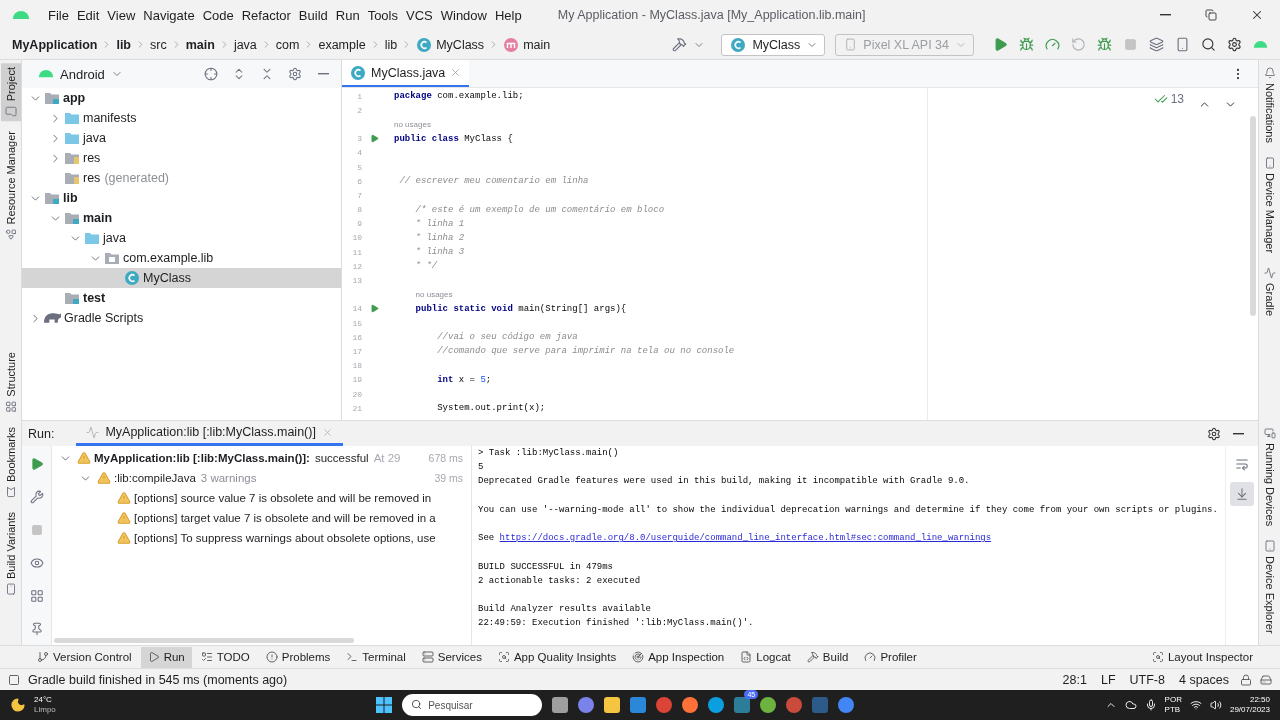 The height and width of the screenshot is (720, 1280). I want to click on tree-item: app, so click(181, 98).